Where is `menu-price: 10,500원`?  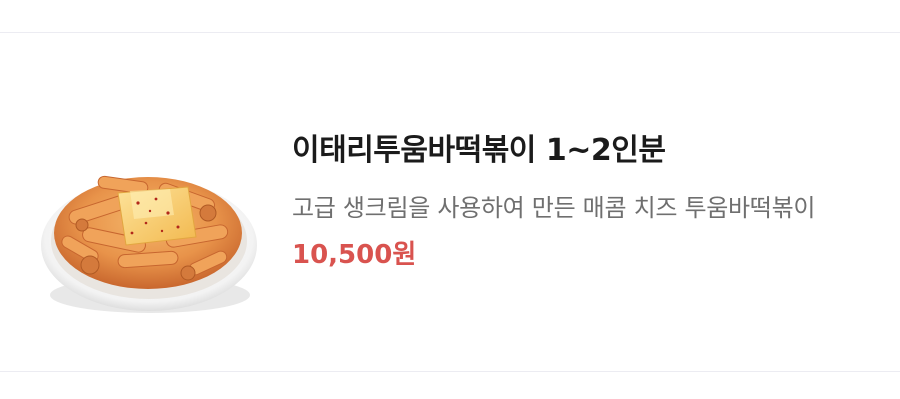 menu-price: 10,500원 is located at coordinates (354, 255).